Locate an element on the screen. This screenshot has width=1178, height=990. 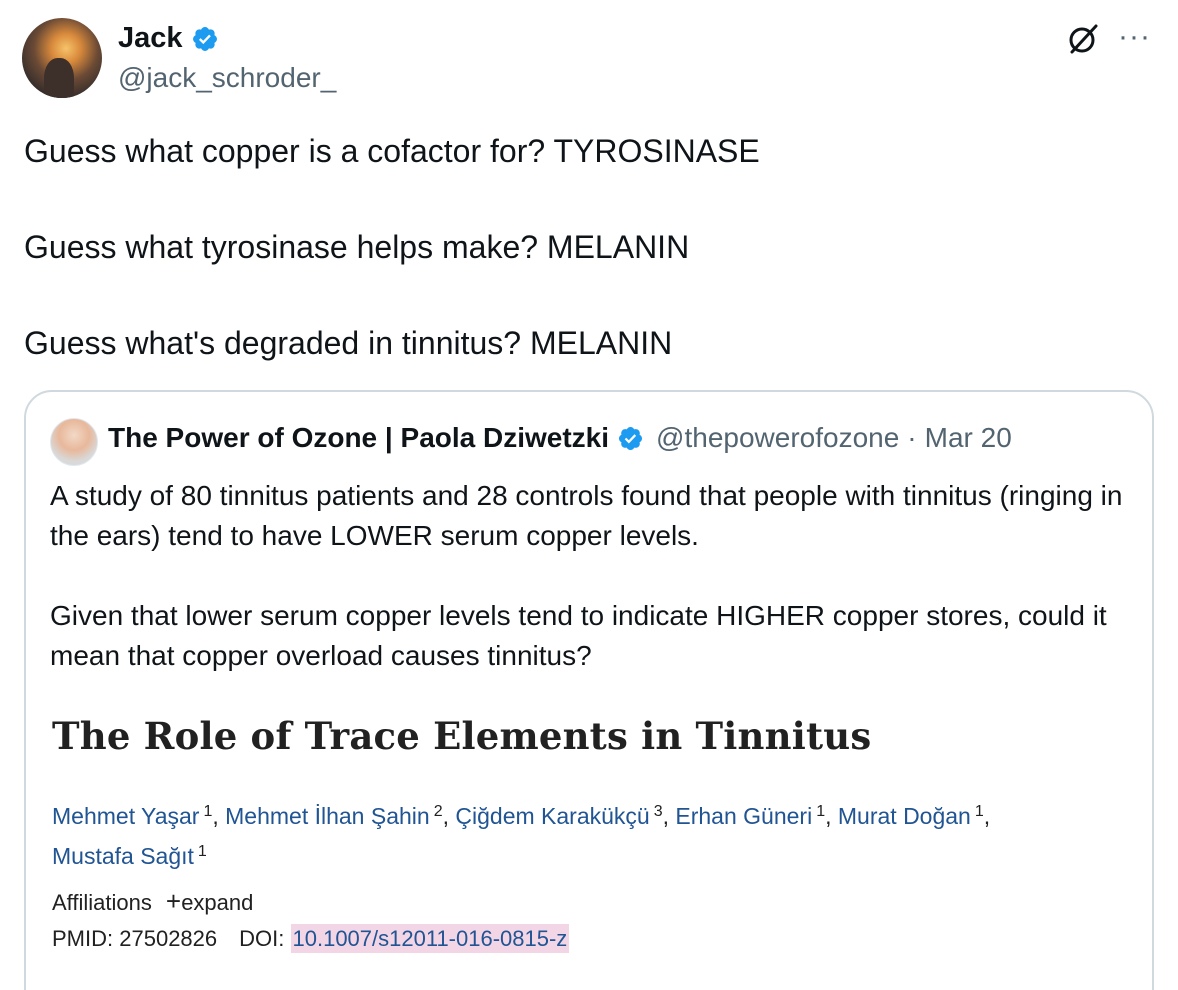
doi-label: DOI: is located at coordinates (262, 938).